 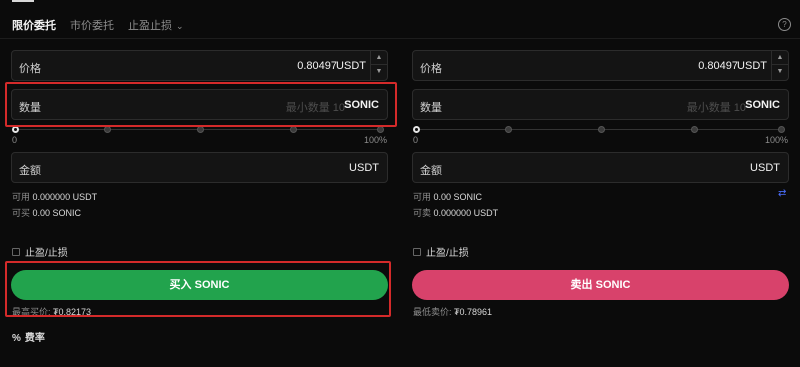 I want to click on buy-quantity-slider, so click(x=198, y=130).